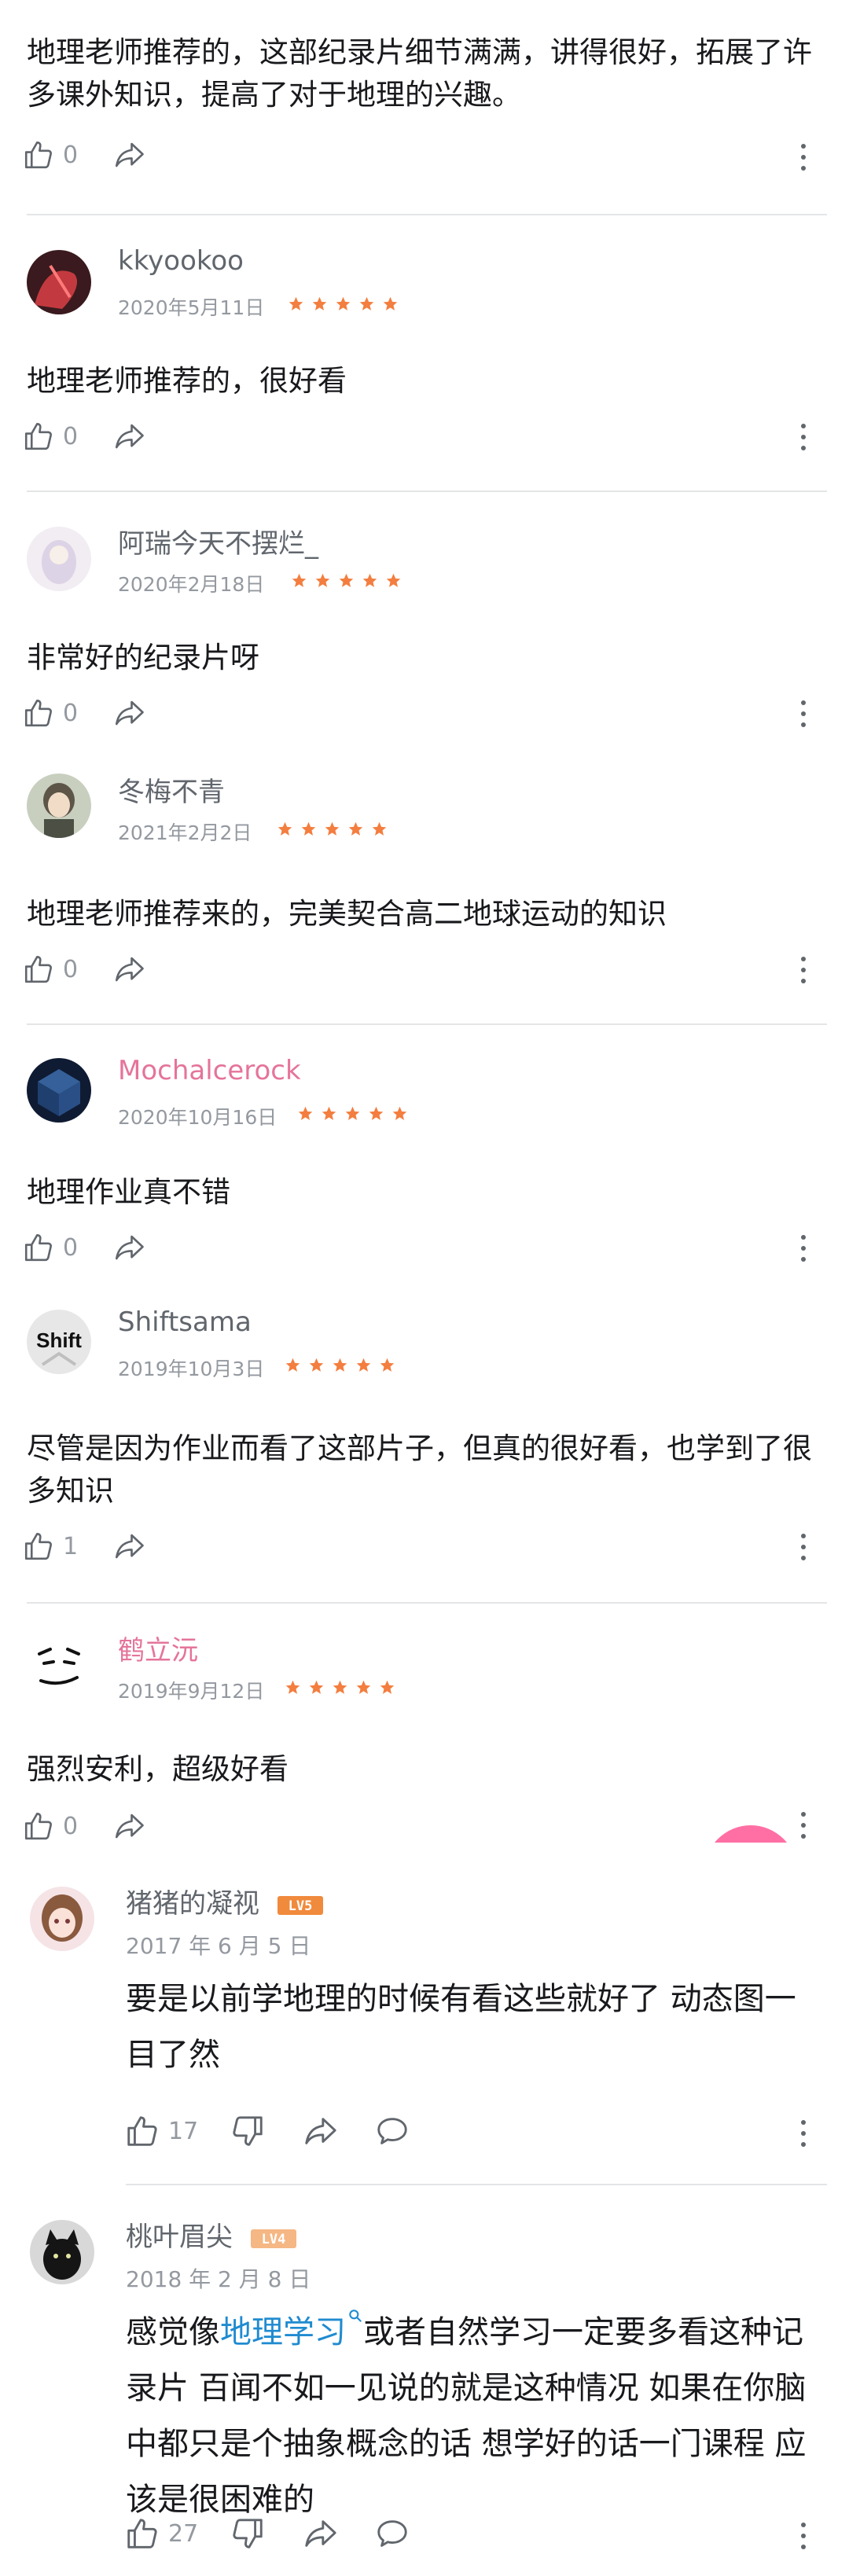  Describe the element at coordinates (143, 657) in the screenshot. I see `review-text: 非常好的纪录片呀` at that location.